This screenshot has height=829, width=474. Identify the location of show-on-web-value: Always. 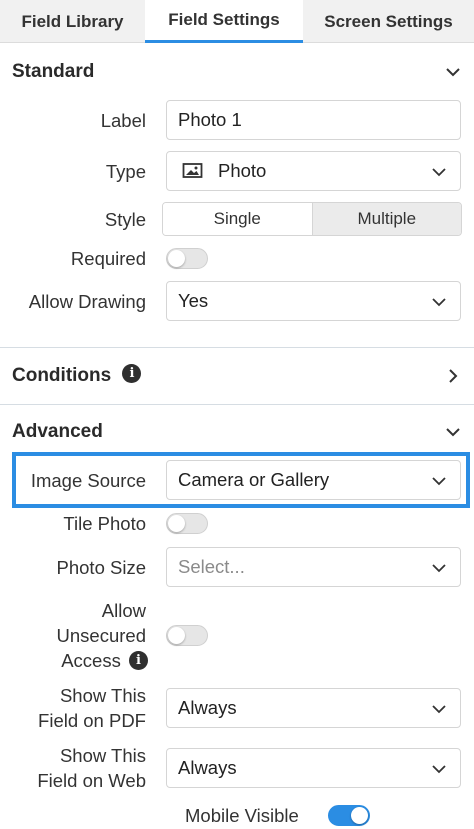
(207, 767).